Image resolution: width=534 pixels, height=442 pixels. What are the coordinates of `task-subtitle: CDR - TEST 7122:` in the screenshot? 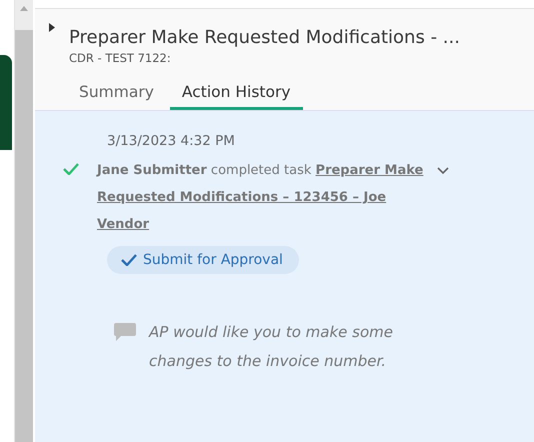 It's located at (120, 58).